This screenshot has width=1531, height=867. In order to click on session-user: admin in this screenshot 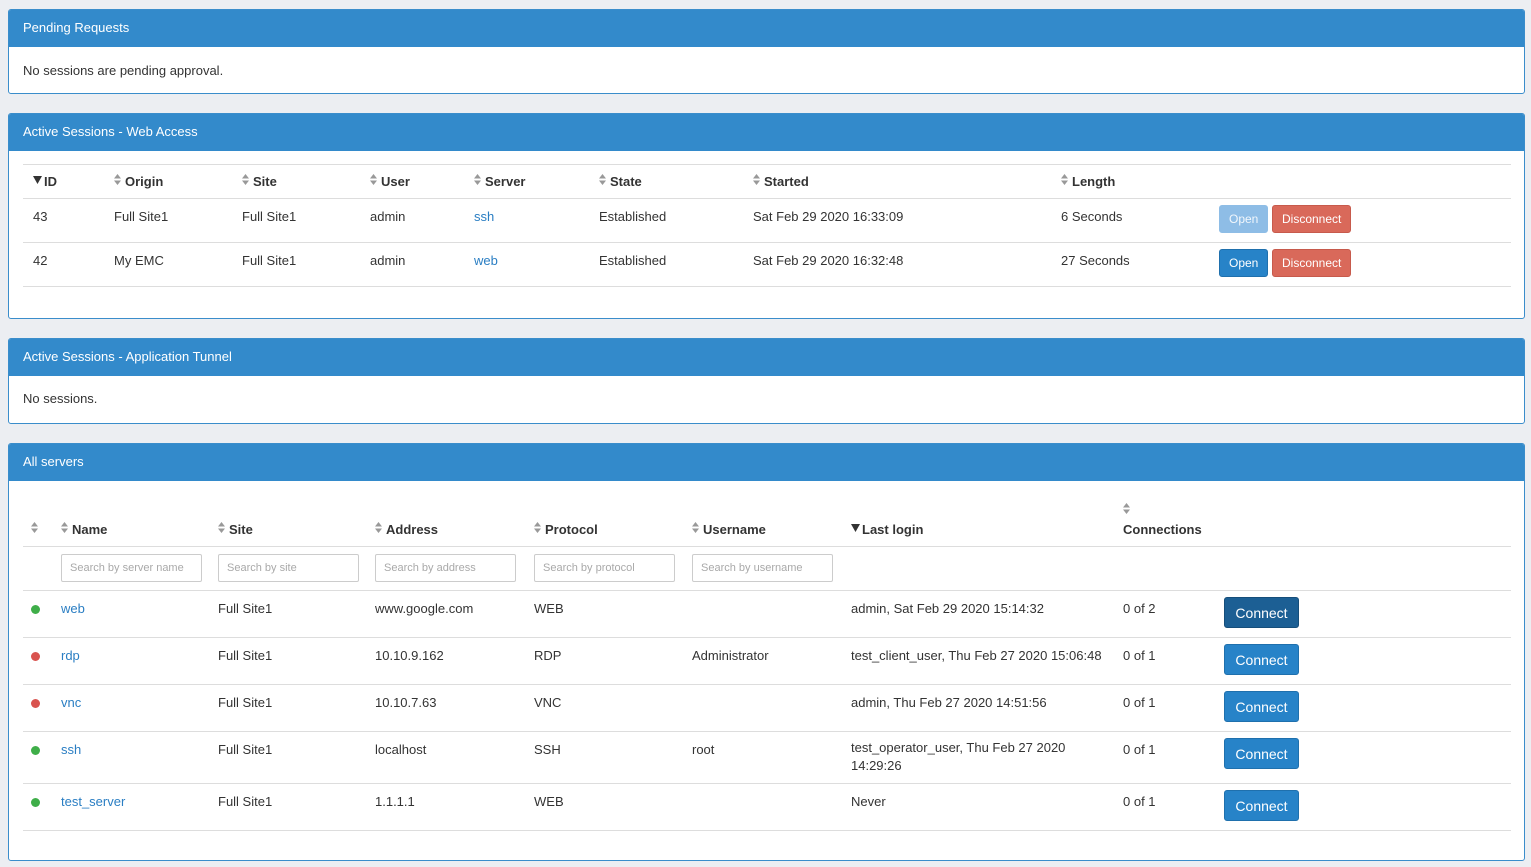, I will do `click(388, 216)`.